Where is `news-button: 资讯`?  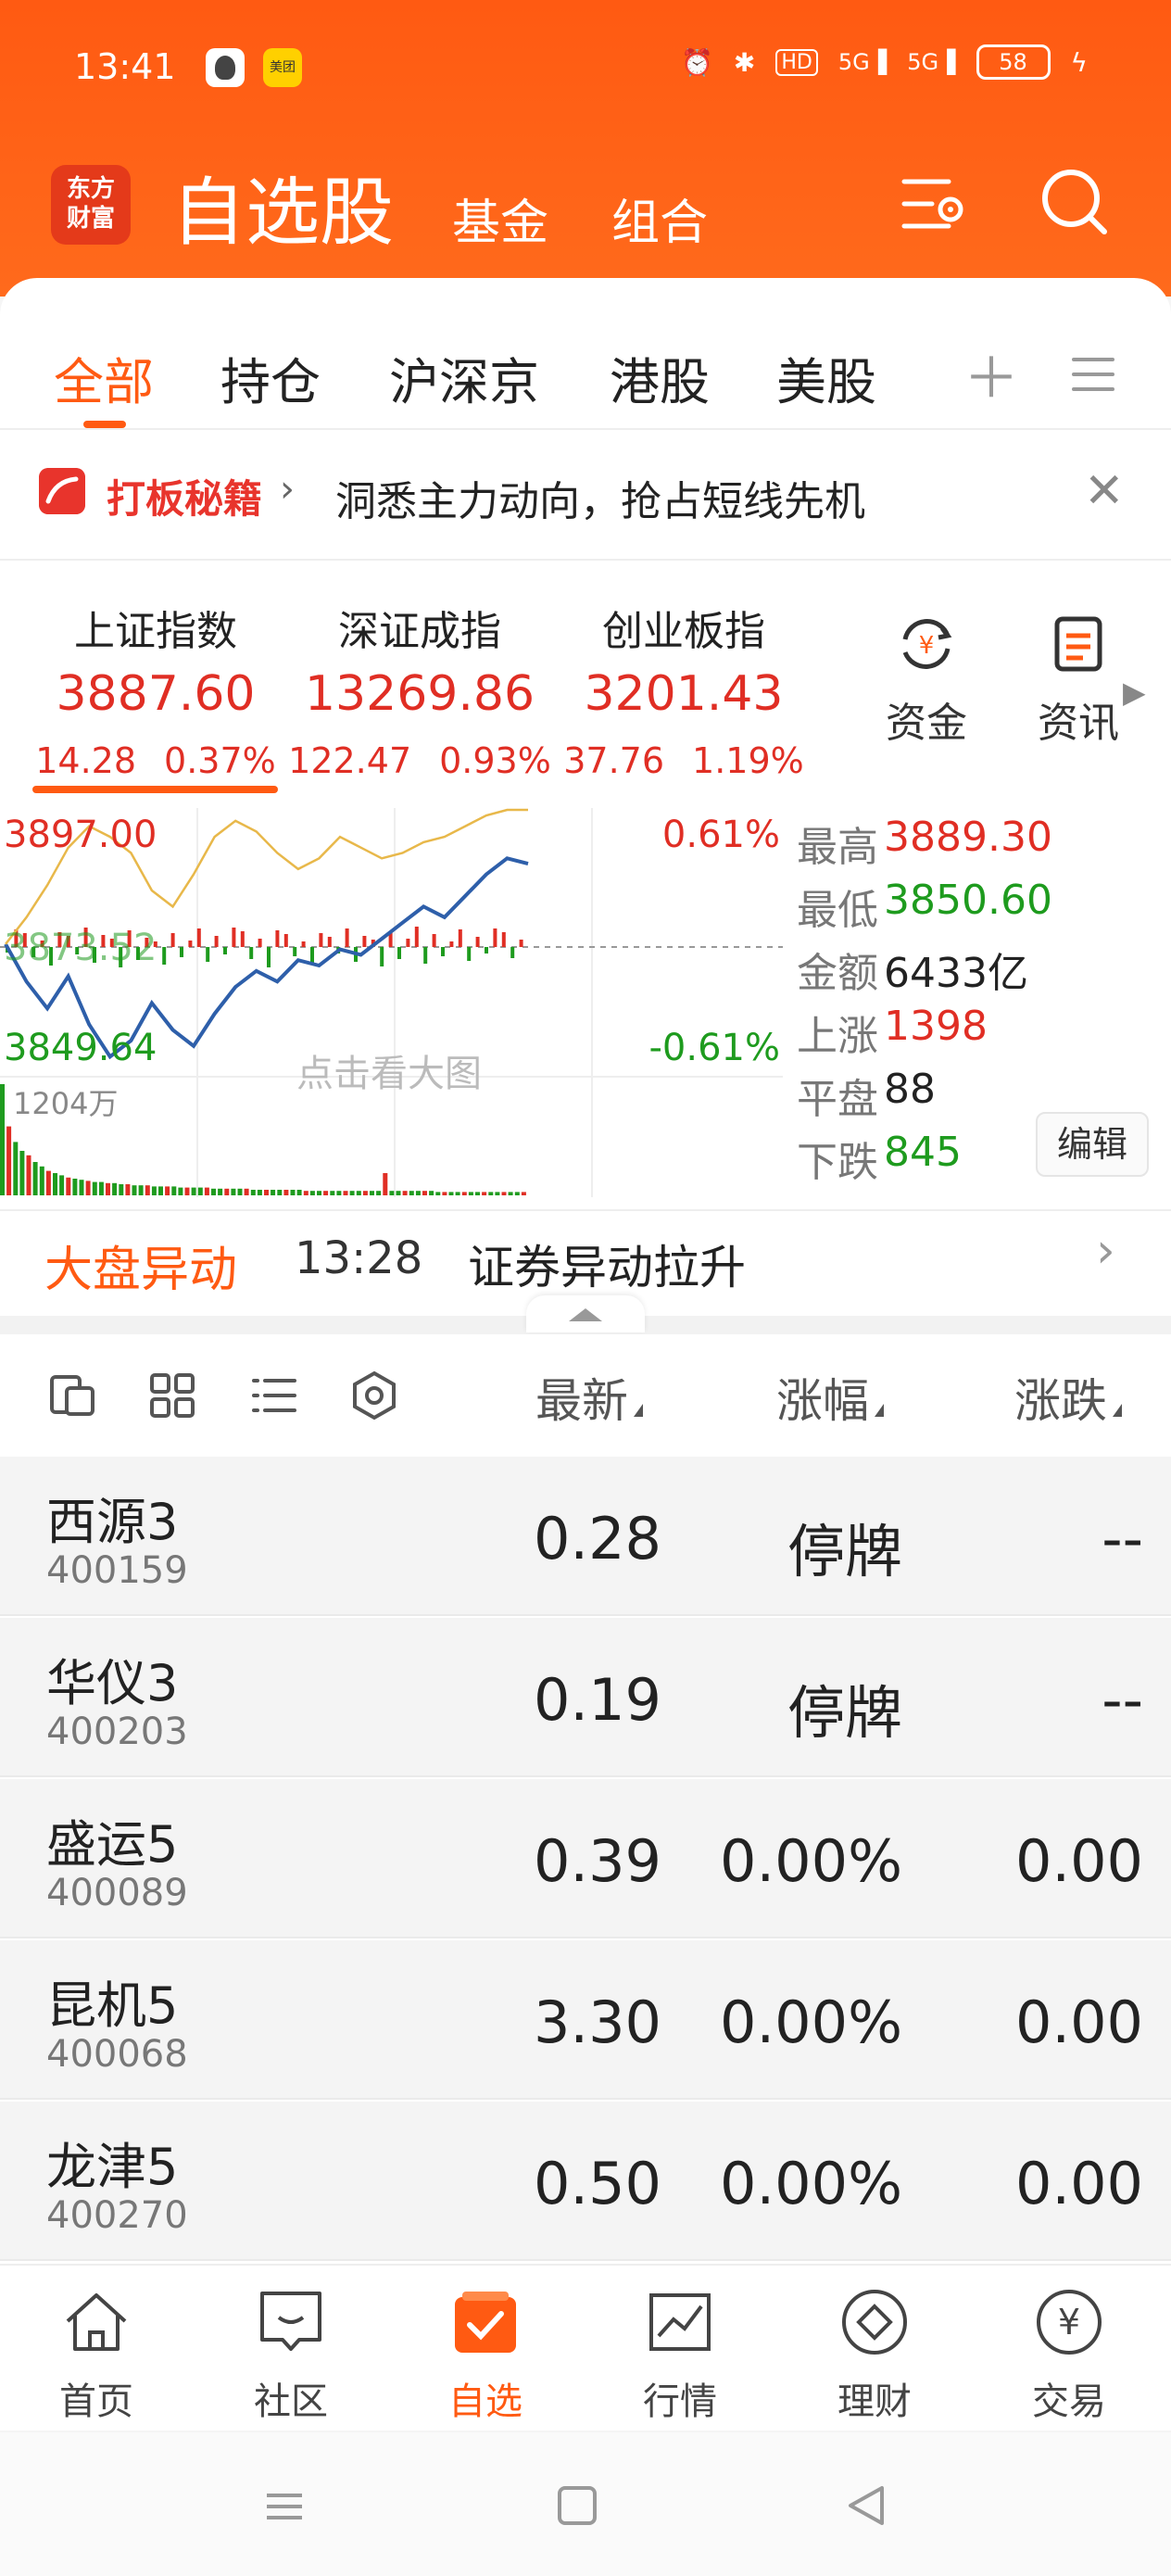 news-button: 资讯 is located at coordinates (1079, 680).